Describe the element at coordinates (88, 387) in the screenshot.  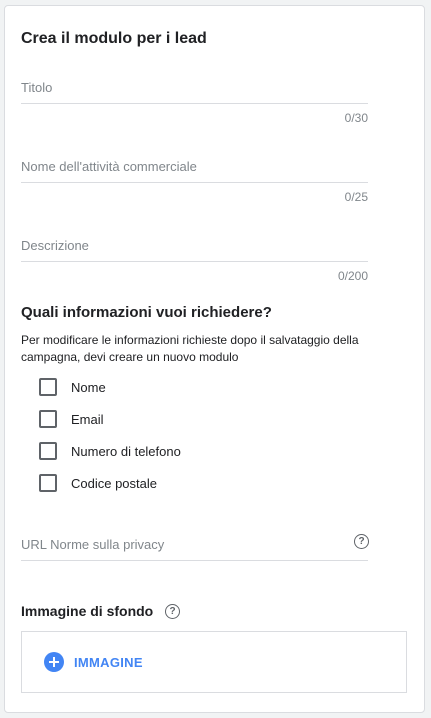
I see `checkbox-label-name: Nome` at that location.